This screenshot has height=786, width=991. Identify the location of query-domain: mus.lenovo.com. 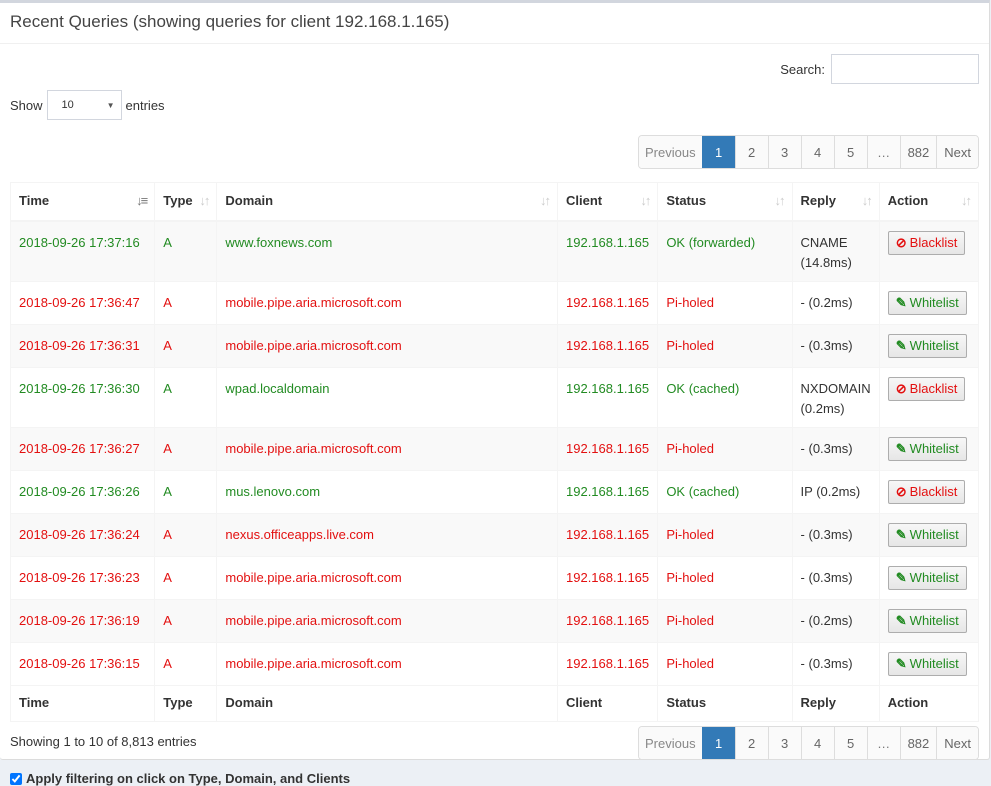
(387, 491).